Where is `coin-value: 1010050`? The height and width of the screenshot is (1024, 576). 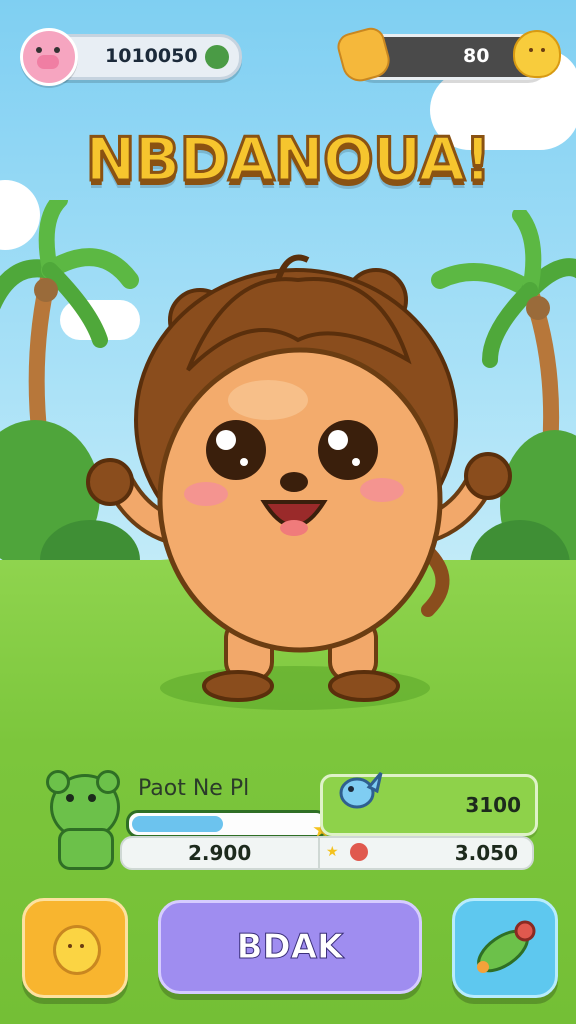
coin-value: 1010050 is located at coordinates (151, 56).